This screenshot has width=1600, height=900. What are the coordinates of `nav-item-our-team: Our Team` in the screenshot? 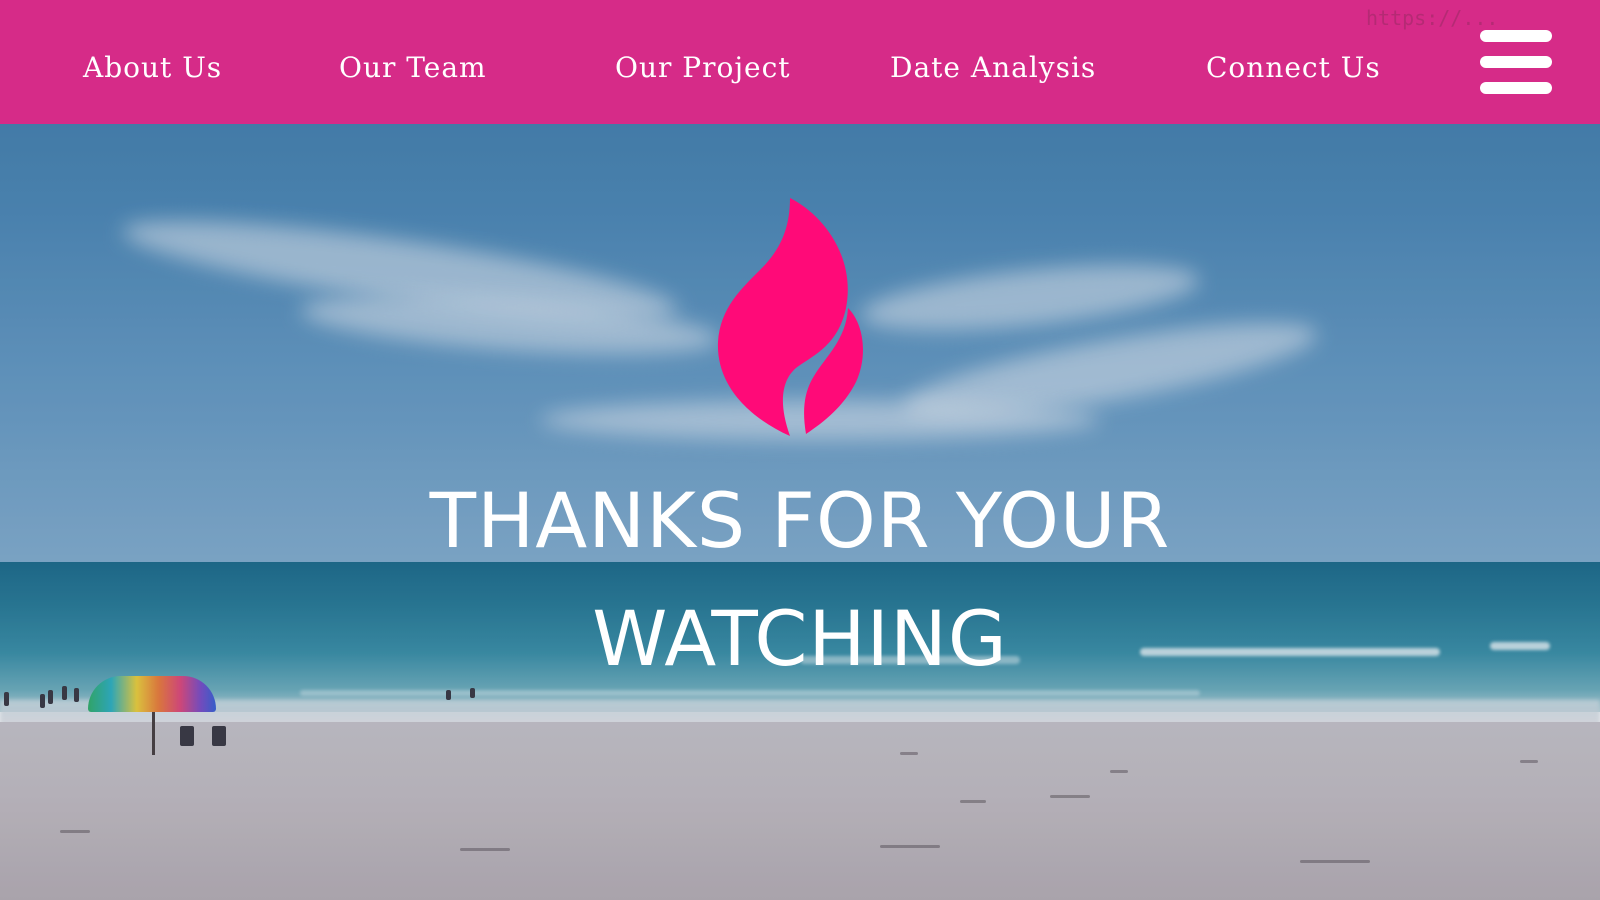 It's located at (413, 68).